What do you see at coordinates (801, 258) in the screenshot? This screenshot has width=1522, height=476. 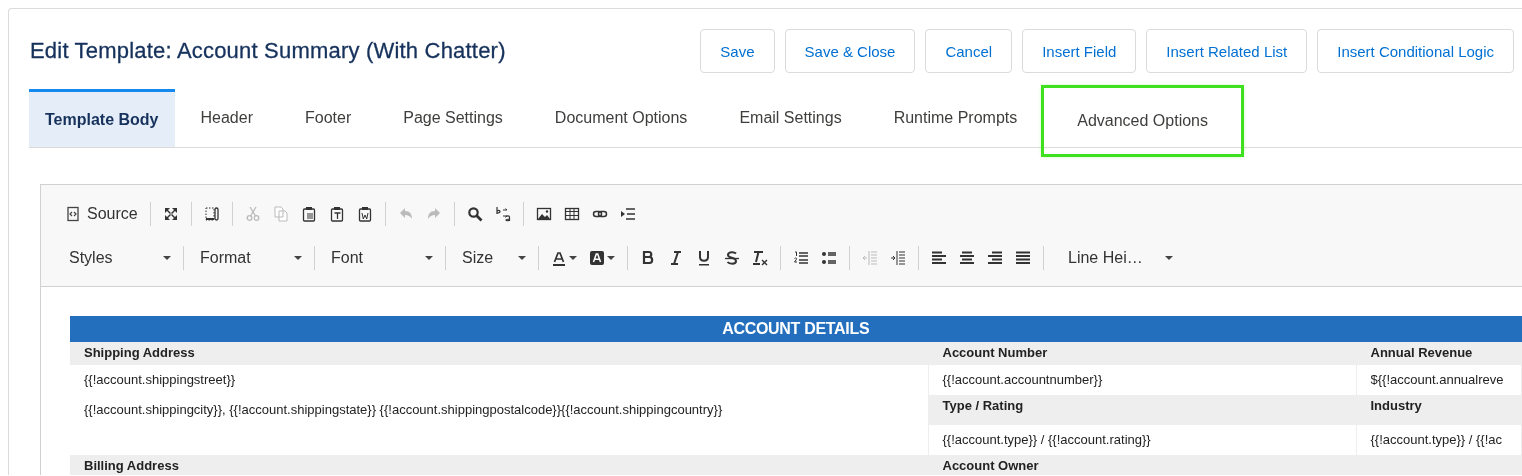 I see `numbered-list-icon` at bounding box center [801, 258].